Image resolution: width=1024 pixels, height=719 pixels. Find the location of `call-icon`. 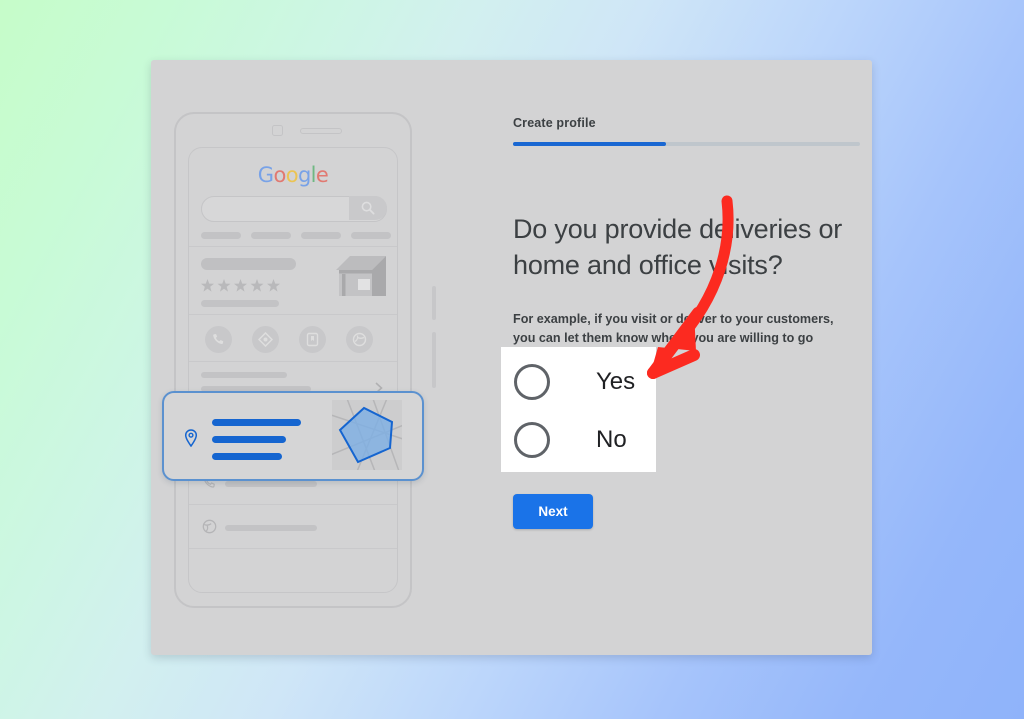

call-icon is located at coordinates (218, 339).